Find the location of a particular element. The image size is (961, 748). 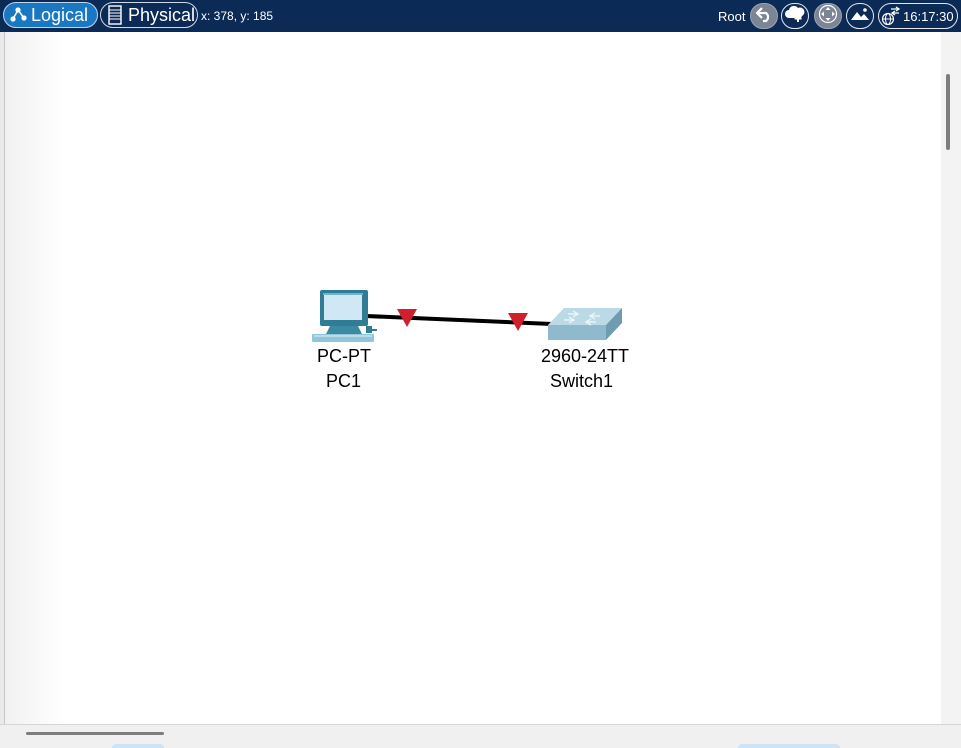

pc-icon is located at coordinates (344, 316).